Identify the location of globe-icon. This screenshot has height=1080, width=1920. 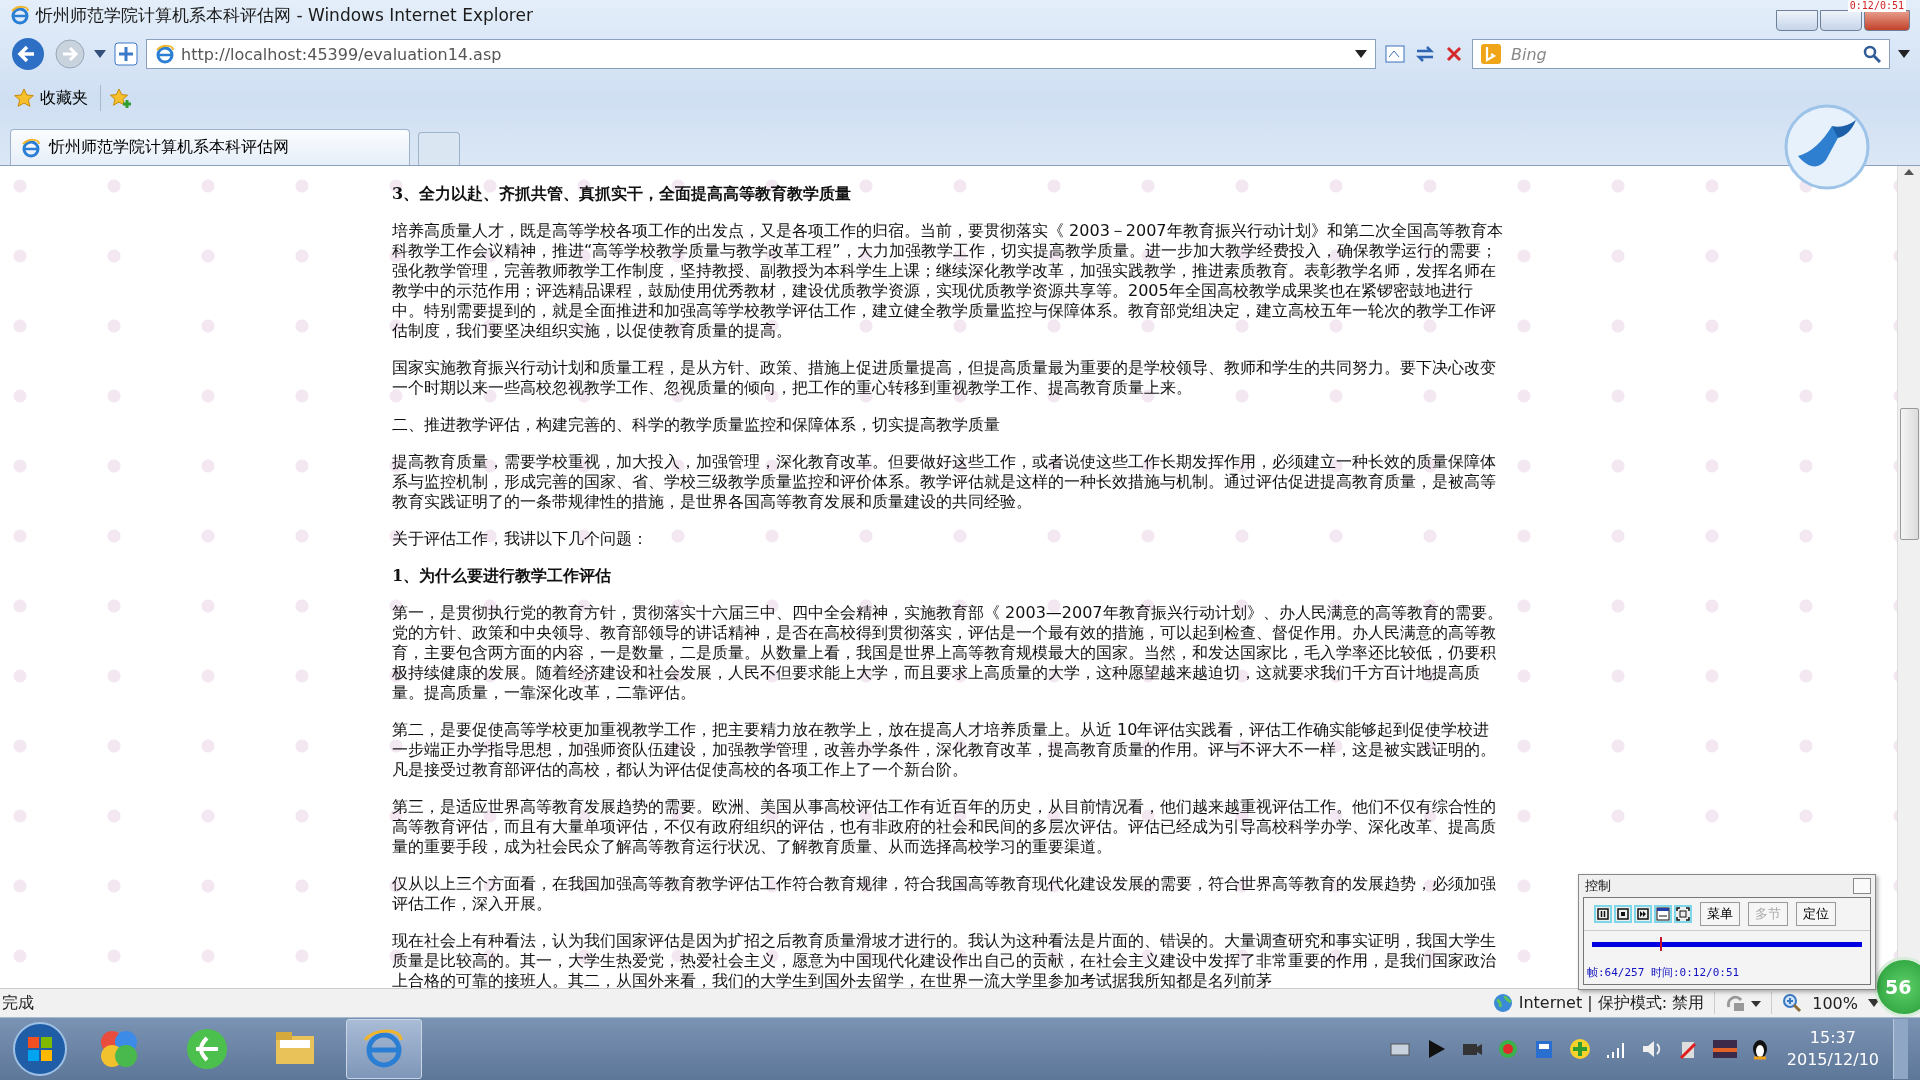
(1502, 1003).